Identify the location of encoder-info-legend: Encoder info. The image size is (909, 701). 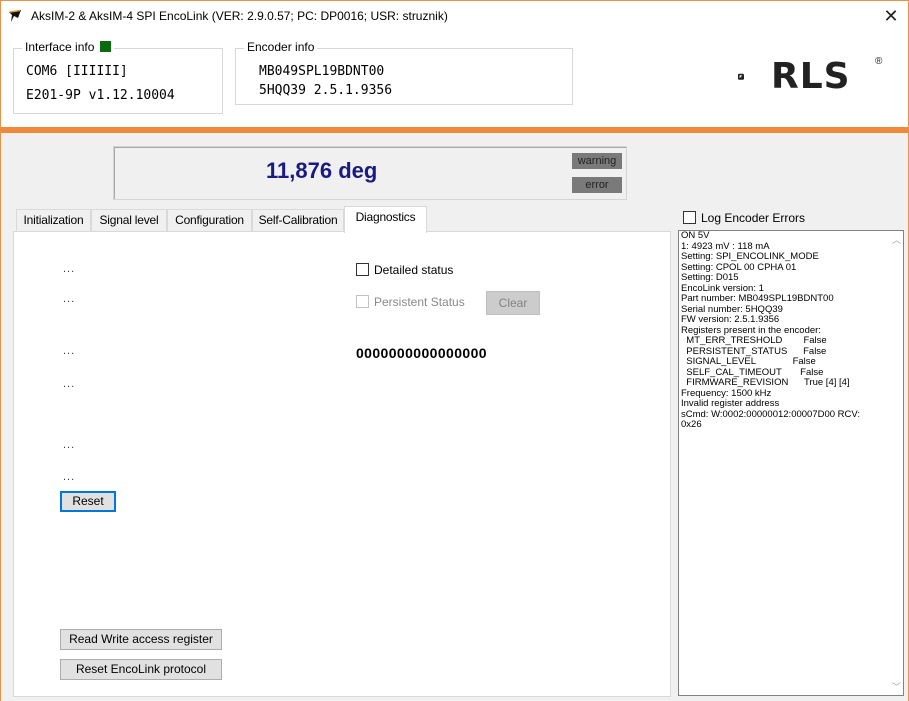
(281, 47).